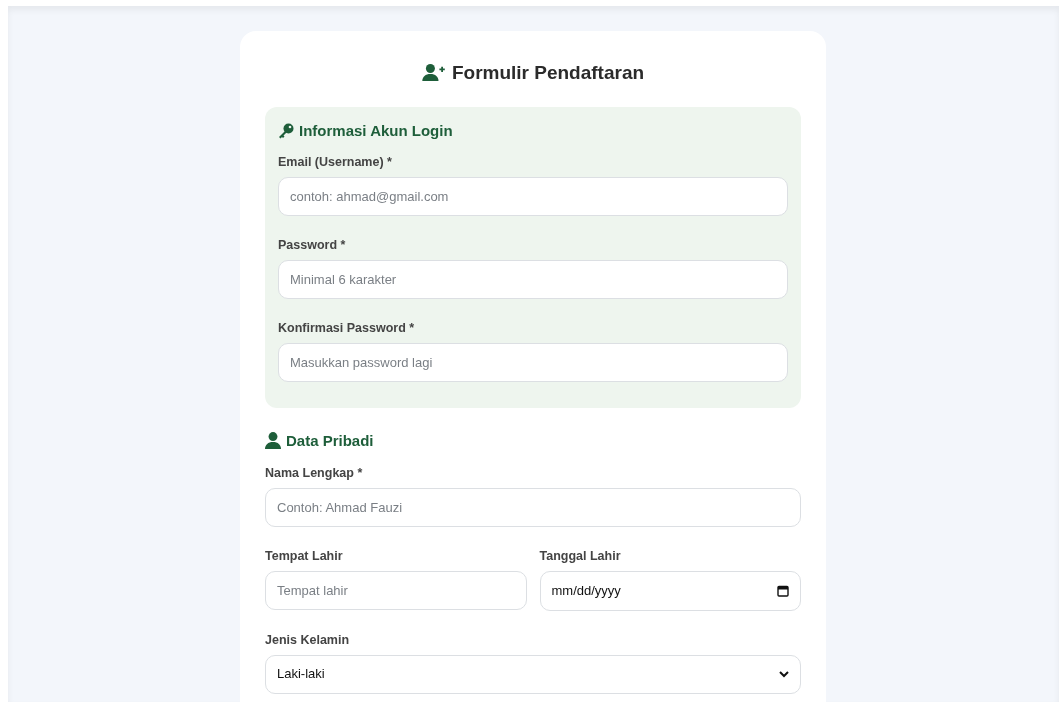 The height and width of the screenshot is (702, 1059). What do you see at coordinates (580, 555) in the screenshot?
I see `field-label: Tanggal Lahir` at bounding box center [580, 555].